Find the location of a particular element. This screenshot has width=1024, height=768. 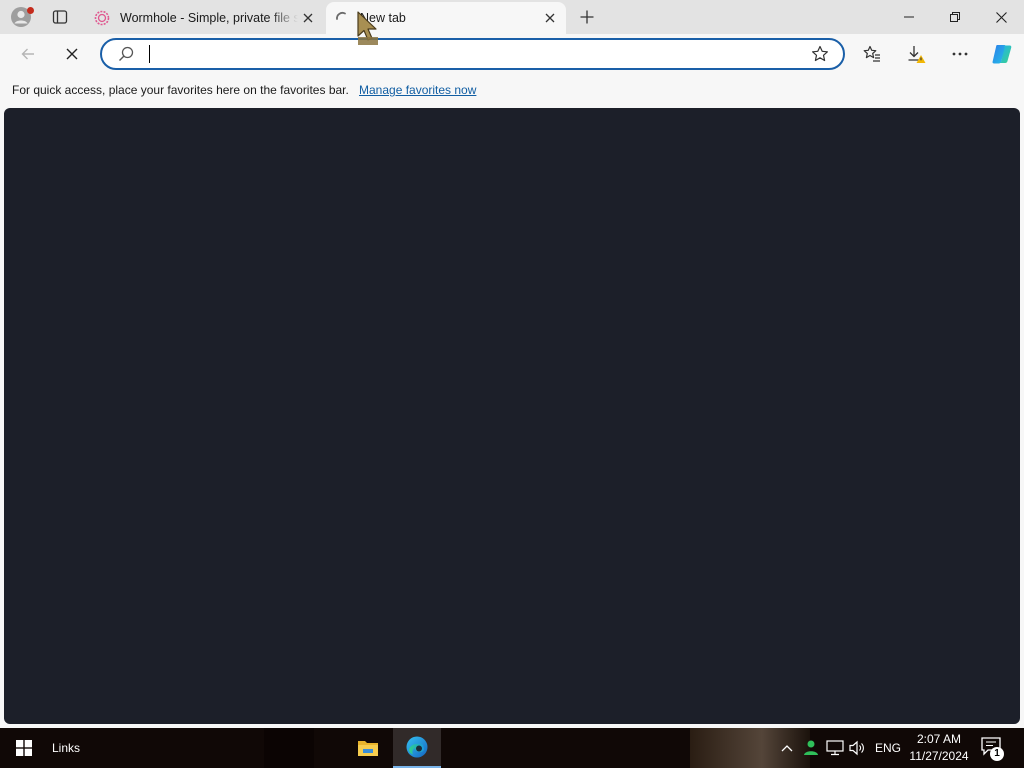

chevron-up-icon is located at coordinates (787, 748).